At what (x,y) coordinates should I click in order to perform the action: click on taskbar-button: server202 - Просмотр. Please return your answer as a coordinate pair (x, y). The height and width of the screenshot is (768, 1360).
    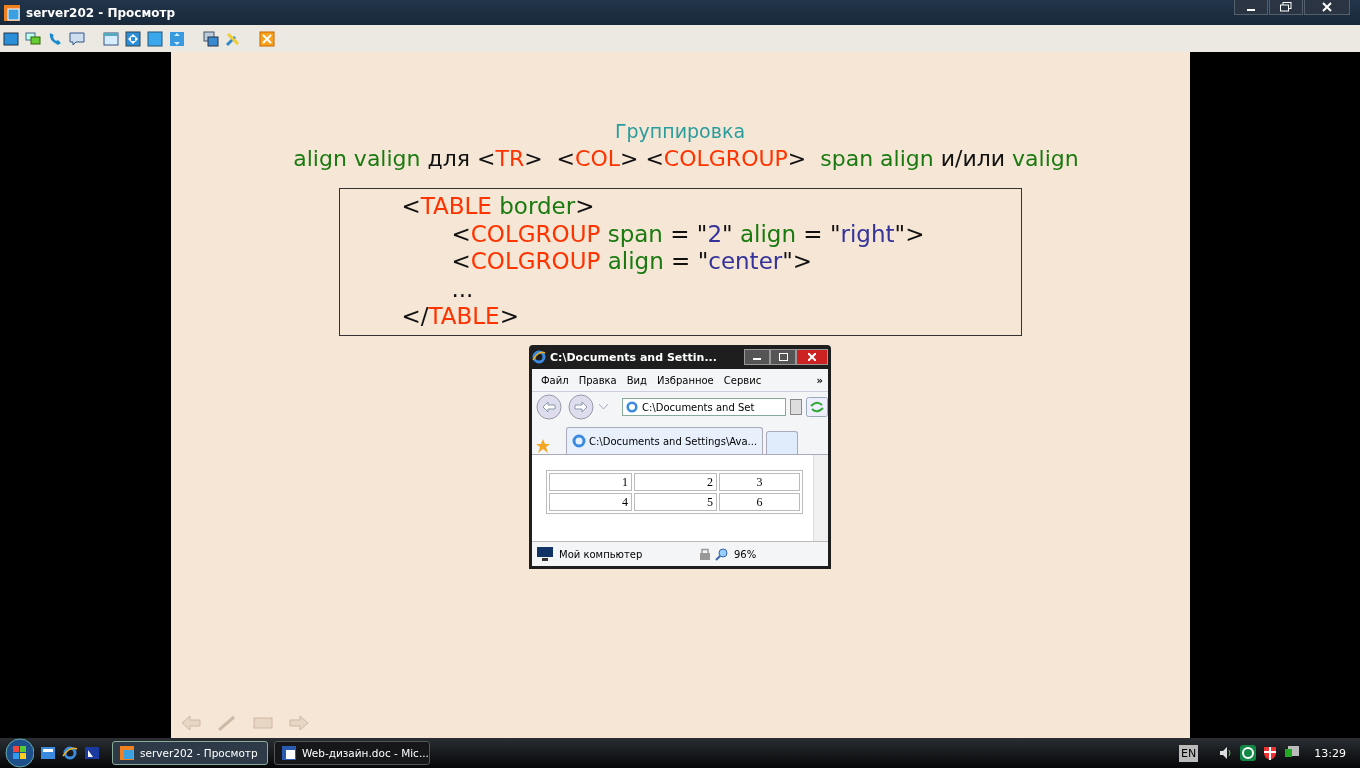
    Looking at the image, I should click on (190, 753).